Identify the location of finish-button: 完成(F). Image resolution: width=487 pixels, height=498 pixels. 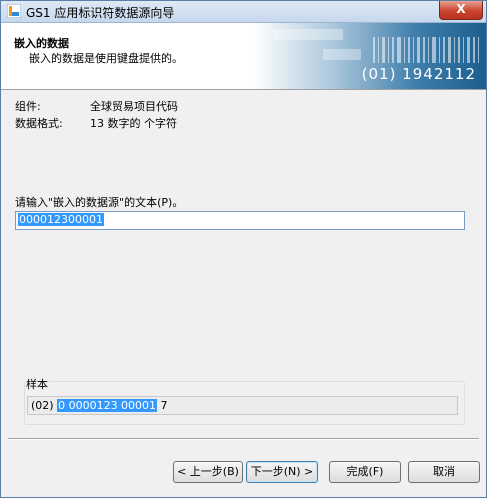
(365, 472).